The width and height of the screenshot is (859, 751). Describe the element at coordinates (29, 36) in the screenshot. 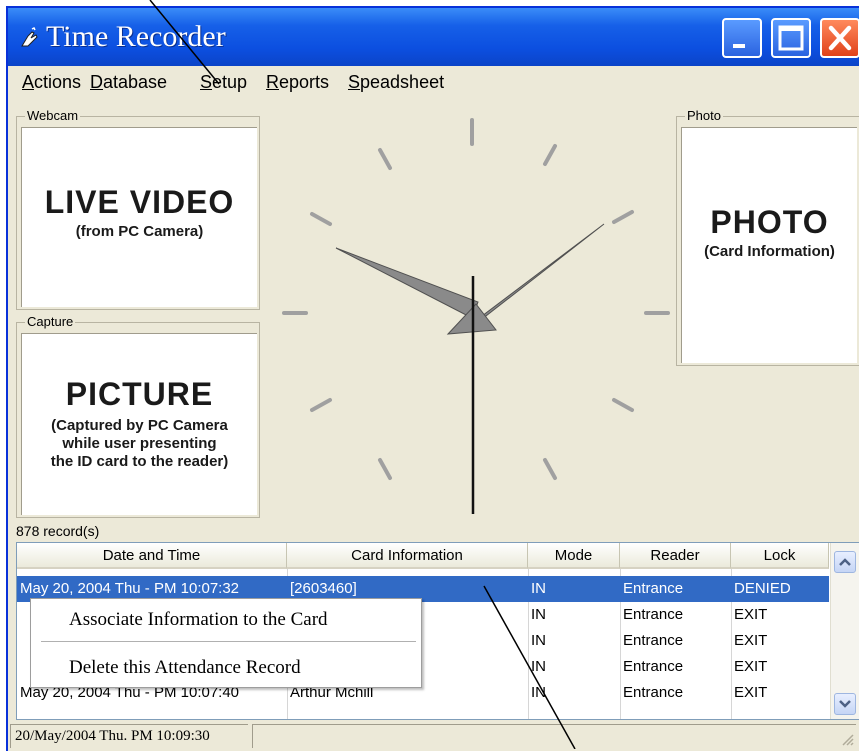

I see `hand-pointer-icon` at that location.